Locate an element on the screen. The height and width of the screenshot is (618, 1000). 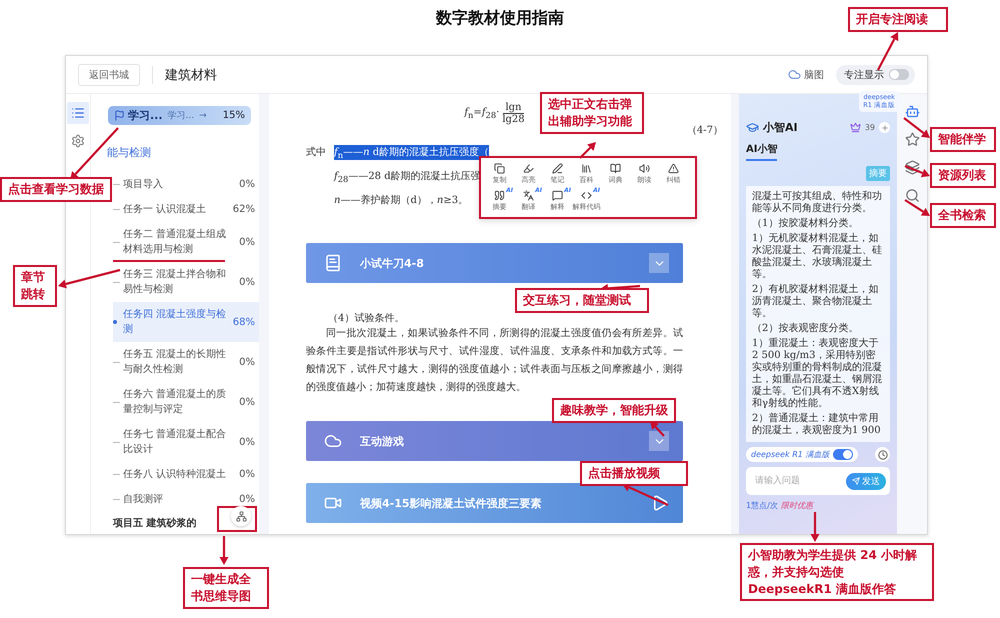
callout-label: 点击播放视频 is located at coordinates (634, 473).